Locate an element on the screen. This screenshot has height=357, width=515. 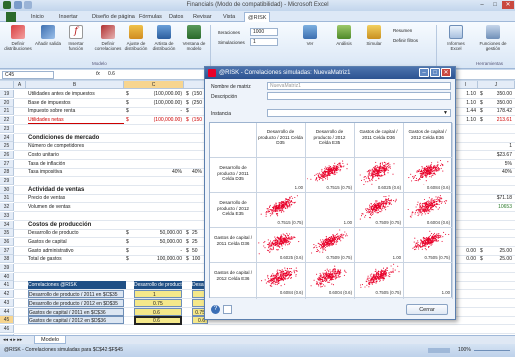
close-button: Cerrar is located at coordinates (427, 309).